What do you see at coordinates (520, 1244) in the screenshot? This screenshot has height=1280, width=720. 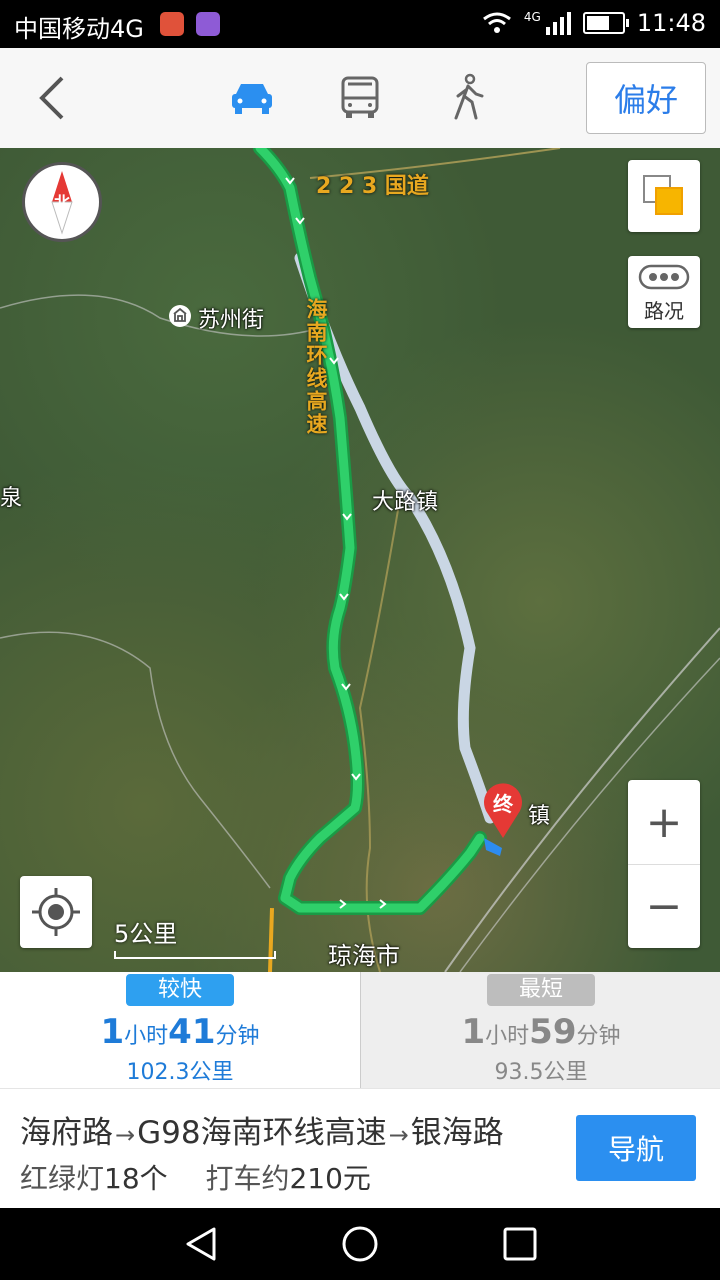 I see `recents-square-icon` at bounding box center [520, 1244].